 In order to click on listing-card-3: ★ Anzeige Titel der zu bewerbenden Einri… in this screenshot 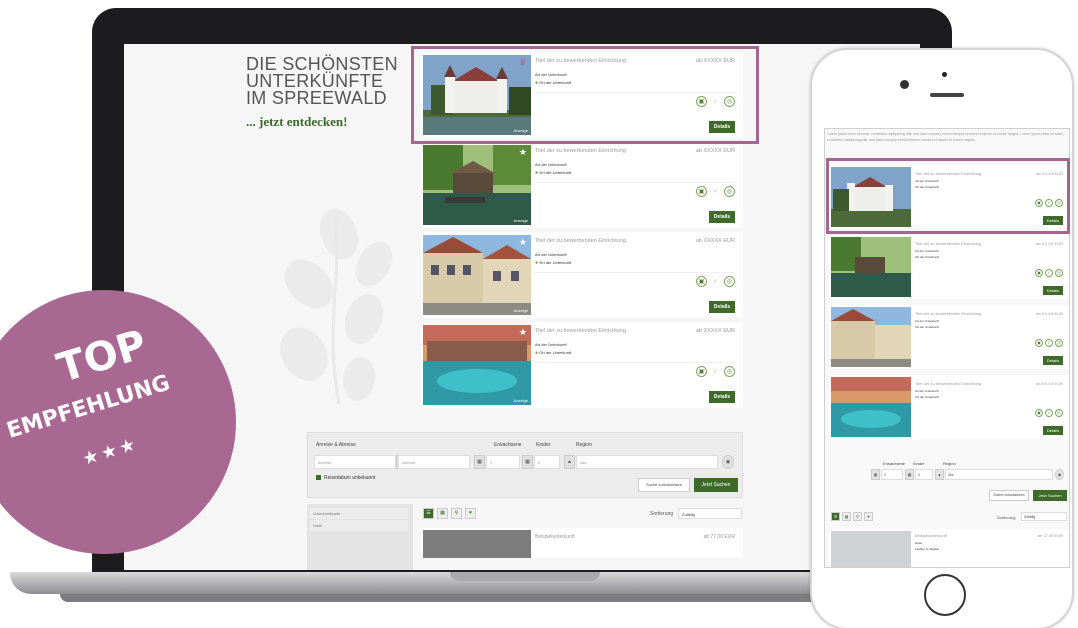, I will do `click(582, 275)`.